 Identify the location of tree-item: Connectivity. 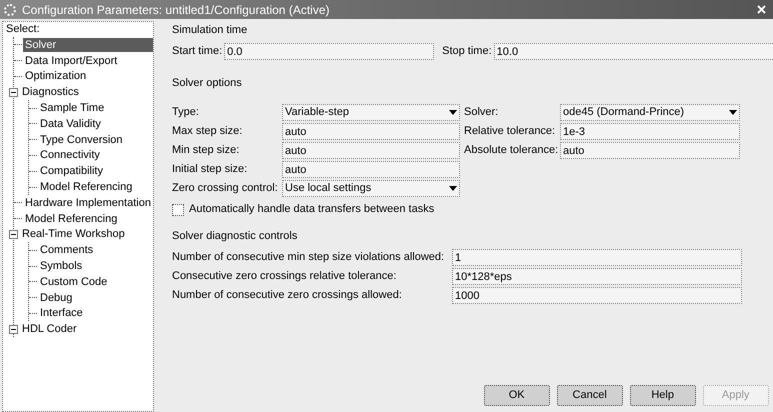
(70, 155).